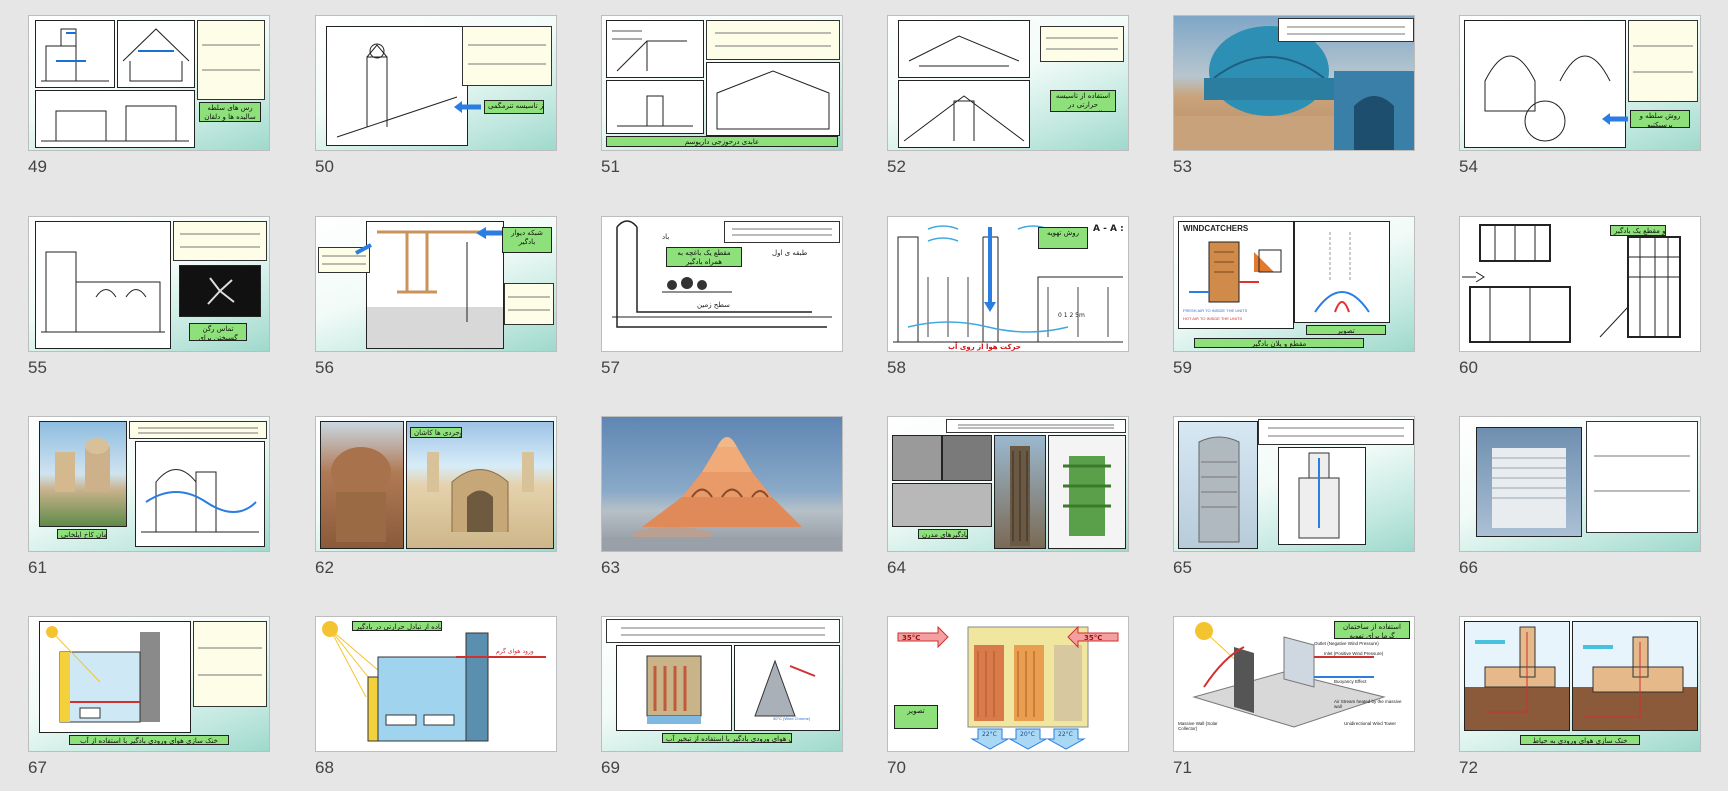  I want to click on airstream-label: Air Stream heated by the massive wall, so click(1368, 704).